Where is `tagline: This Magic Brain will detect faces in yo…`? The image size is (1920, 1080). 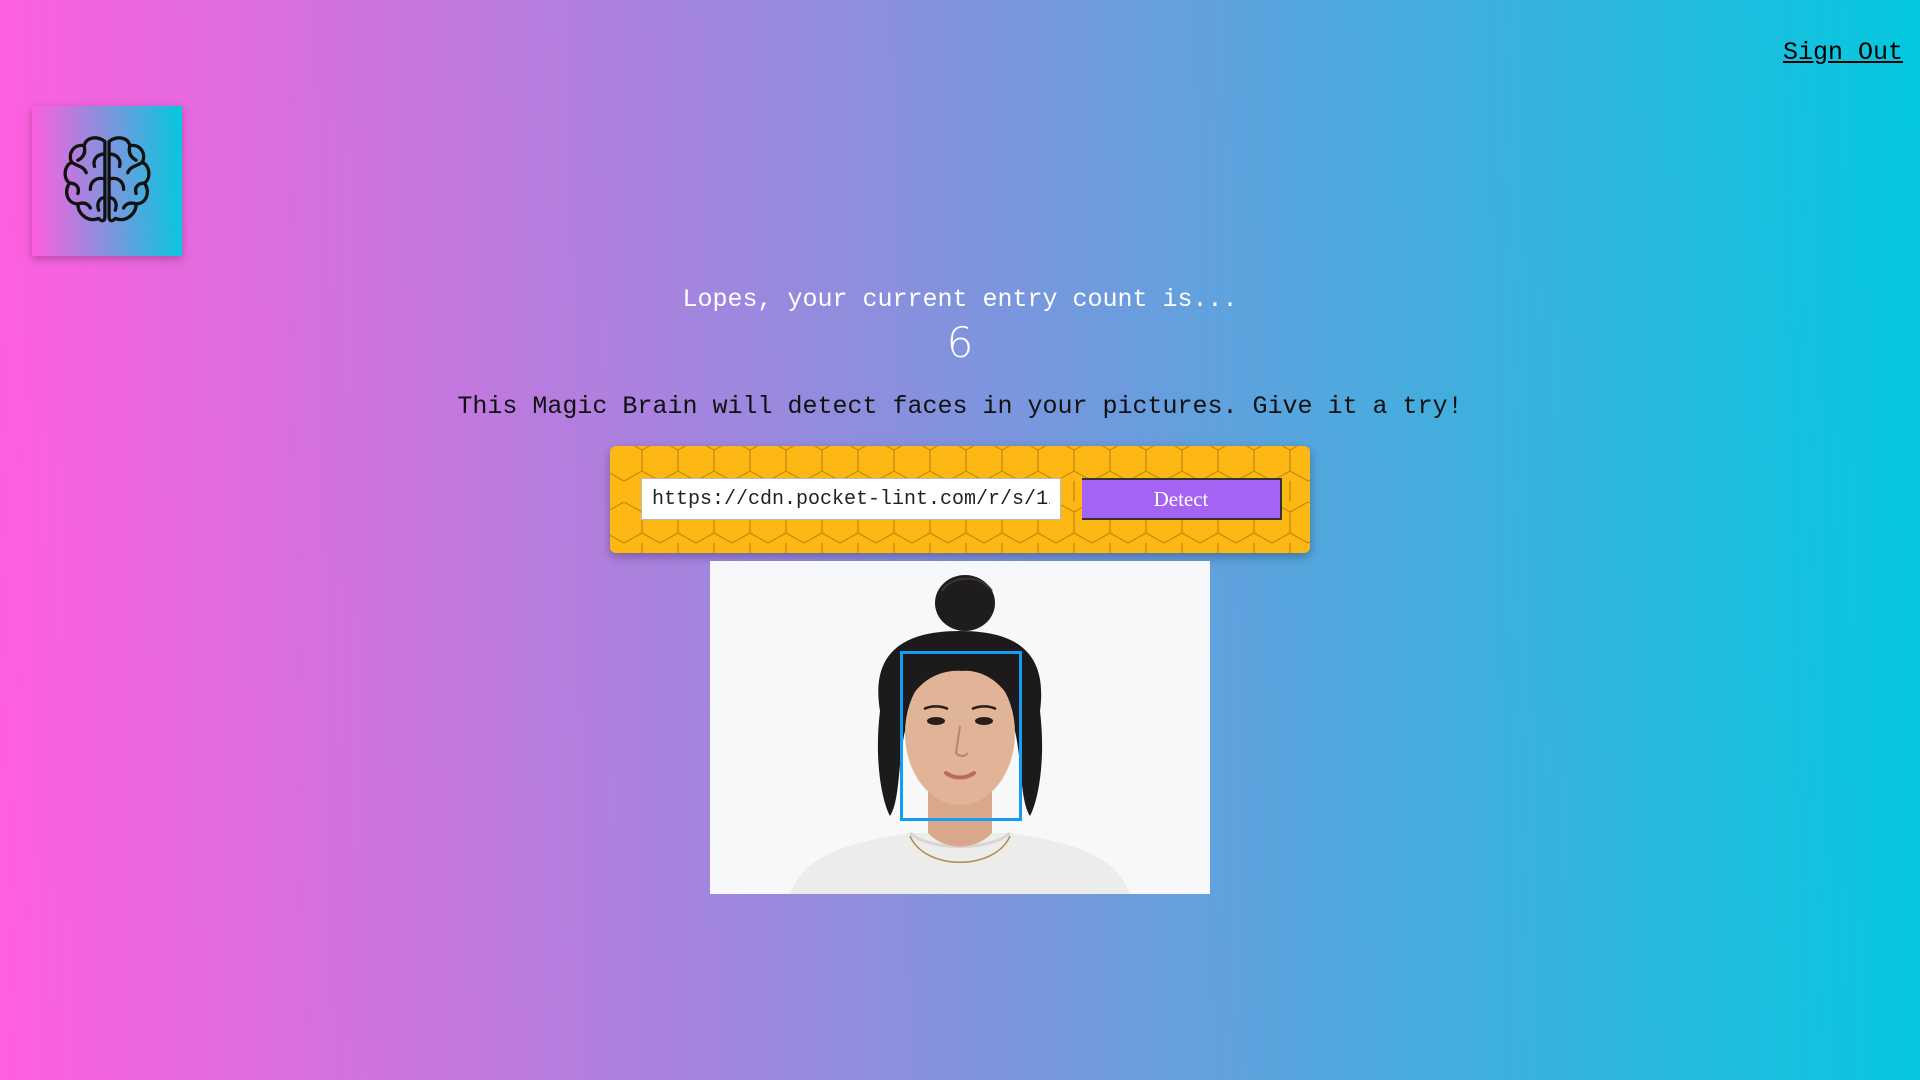
tagline: This Magic Brain will detect faces in yo… is located at coordinates (960, 406).